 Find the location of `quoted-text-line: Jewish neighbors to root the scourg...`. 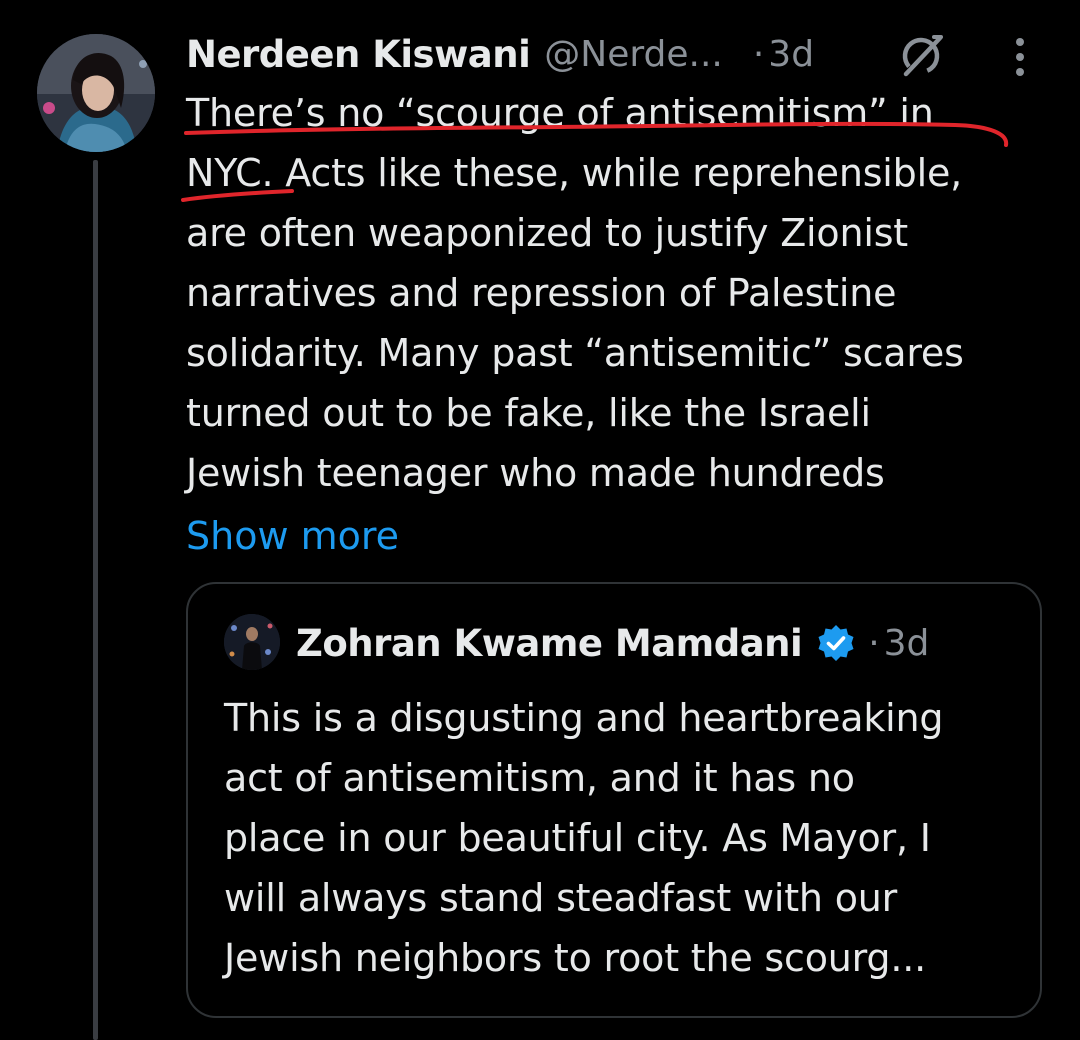

quoted-text-line: Jewish neighbors to root the scourg... is located at coordinates (575, 958).